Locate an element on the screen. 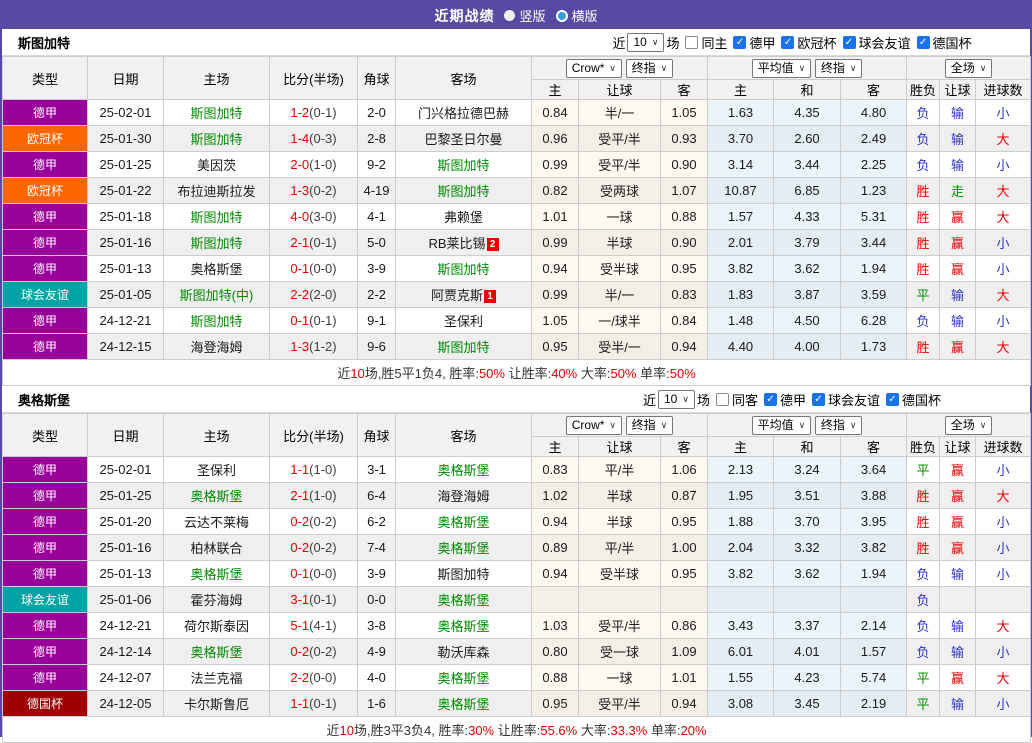 The height and width of the screenshot is (743, 1032). home-team: 卡尔斯鲁厄 is located at coordinates (216, 703).